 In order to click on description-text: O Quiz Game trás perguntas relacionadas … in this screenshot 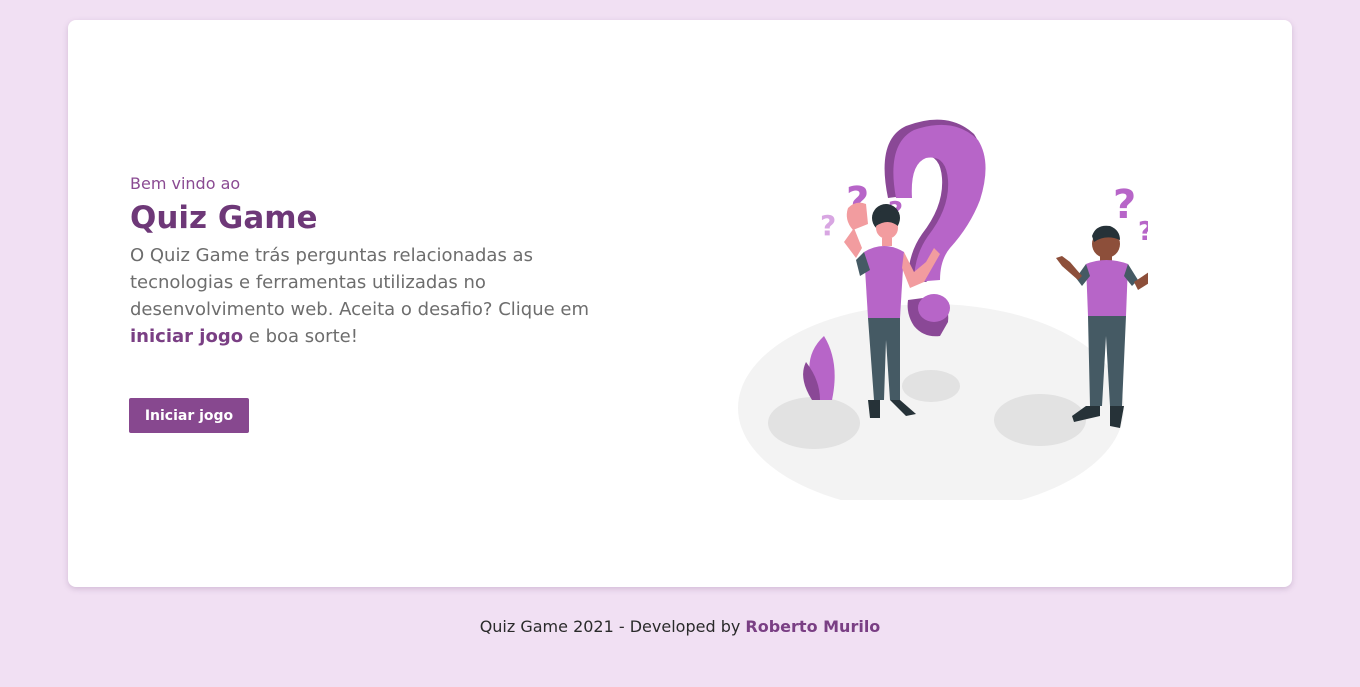, I will do `click(360, 282)`.